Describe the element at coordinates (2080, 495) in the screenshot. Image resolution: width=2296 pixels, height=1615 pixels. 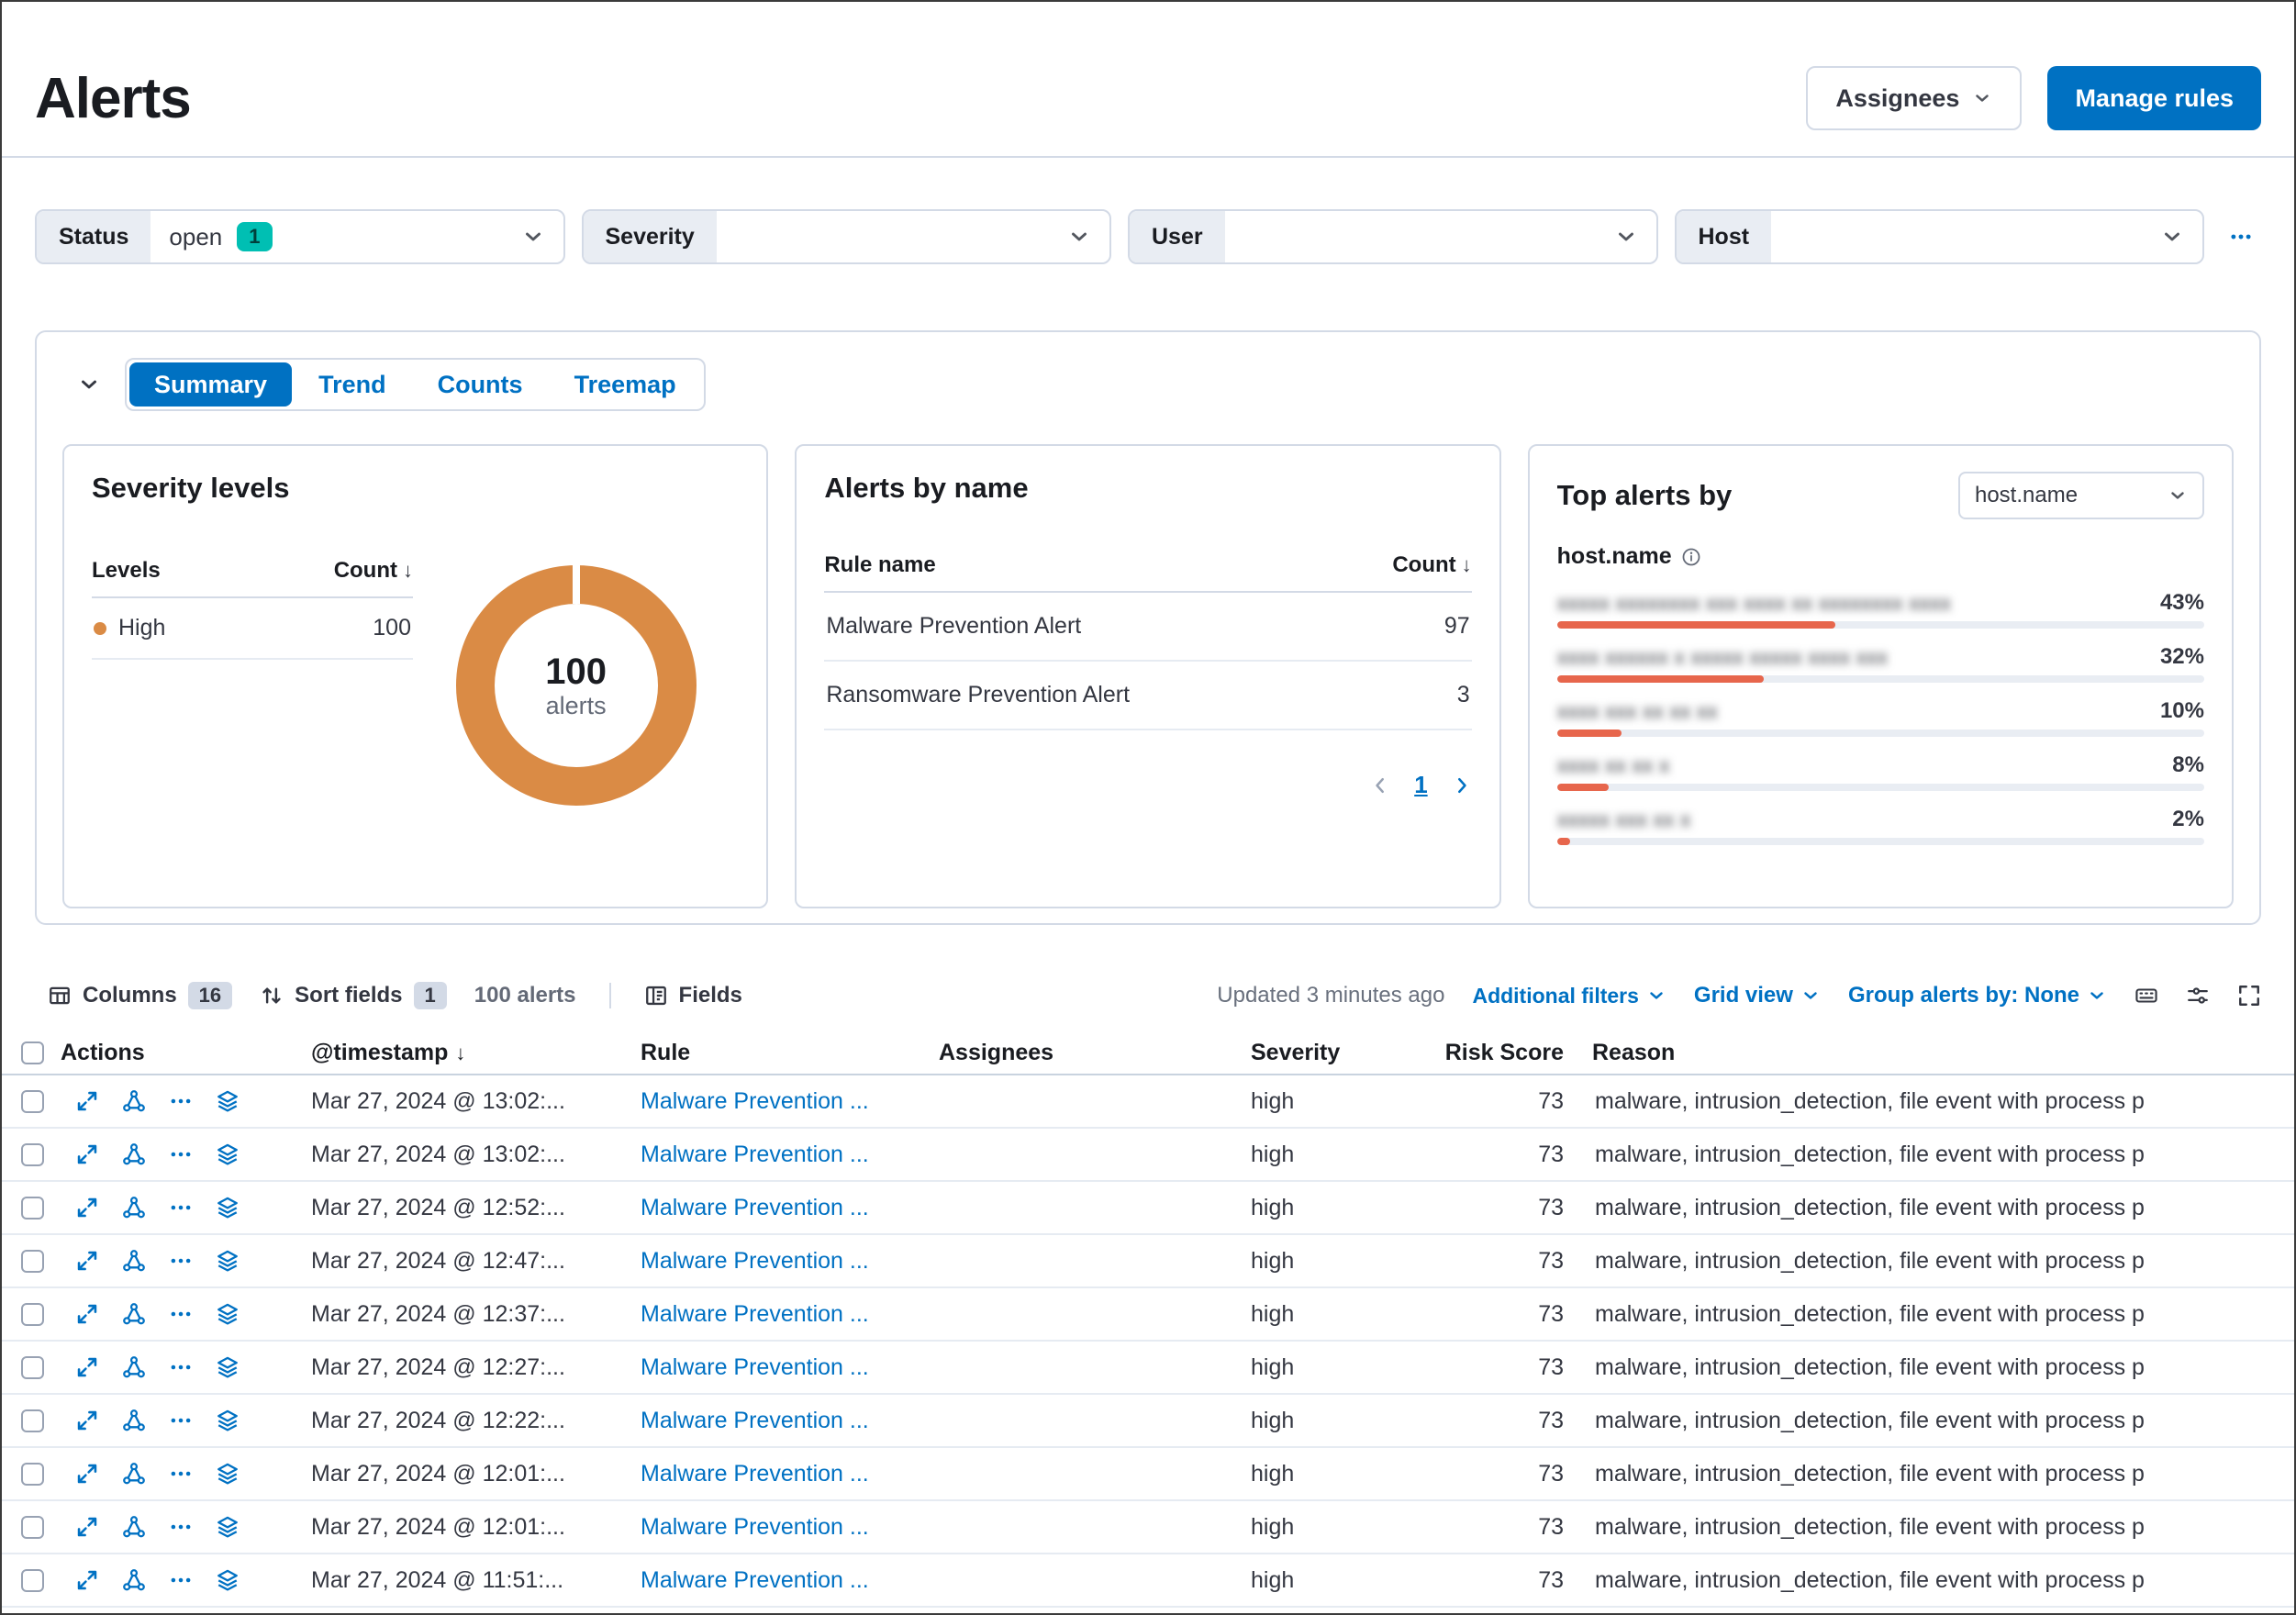
I see `top-alerts-field-select: host.name` at that location.